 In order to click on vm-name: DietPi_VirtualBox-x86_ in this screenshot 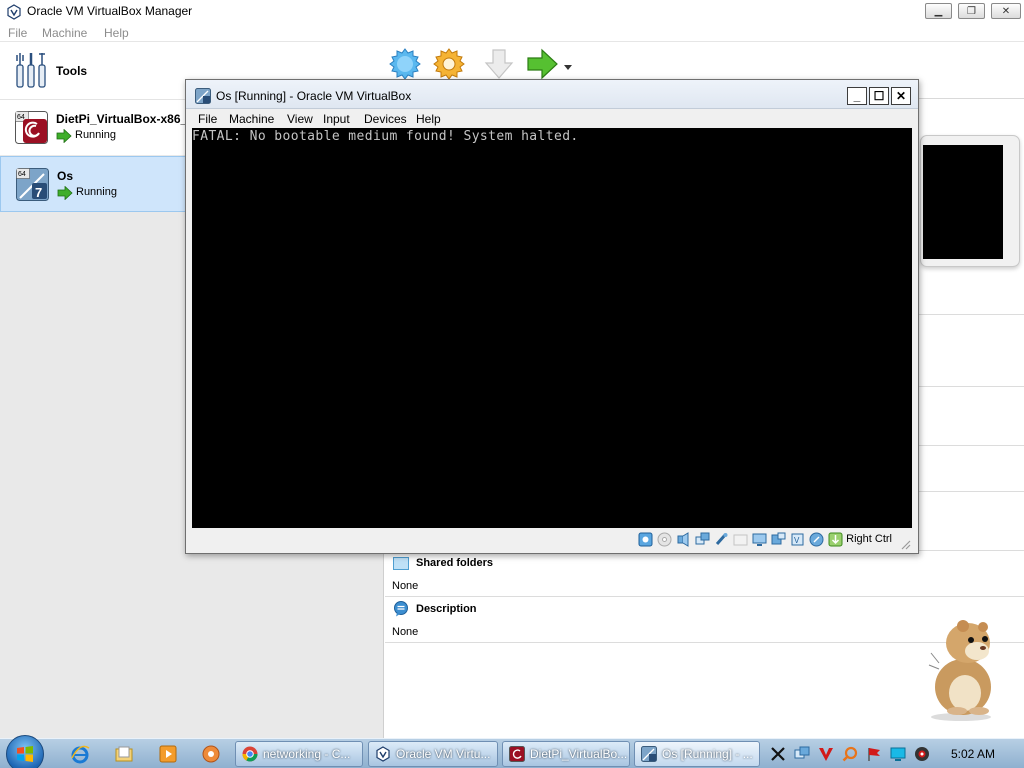, I will do `click(122, 119)`.